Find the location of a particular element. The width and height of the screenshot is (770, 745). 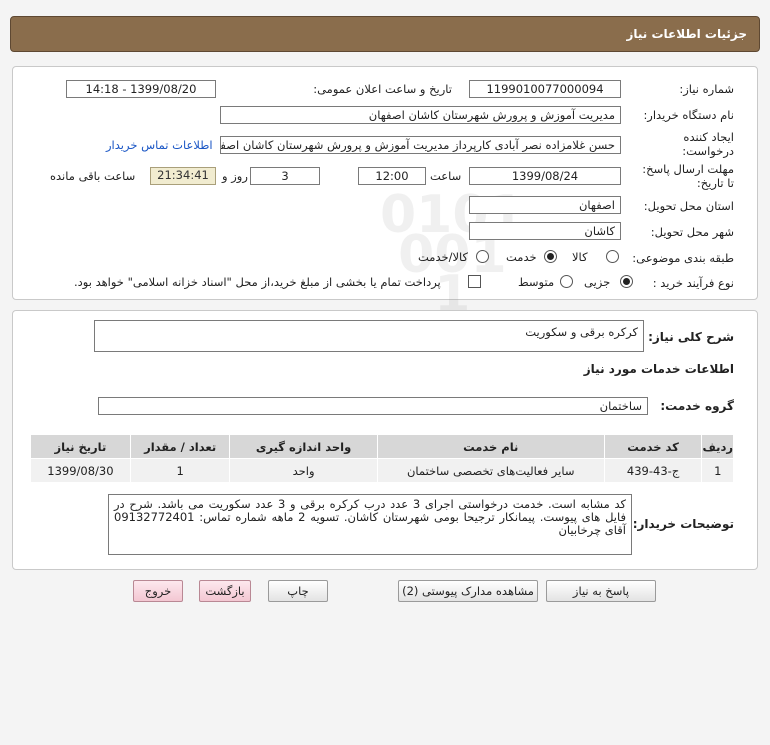

announce-date-field: 1399/08/20 - 14:18 is located at coordinates (141, 89).